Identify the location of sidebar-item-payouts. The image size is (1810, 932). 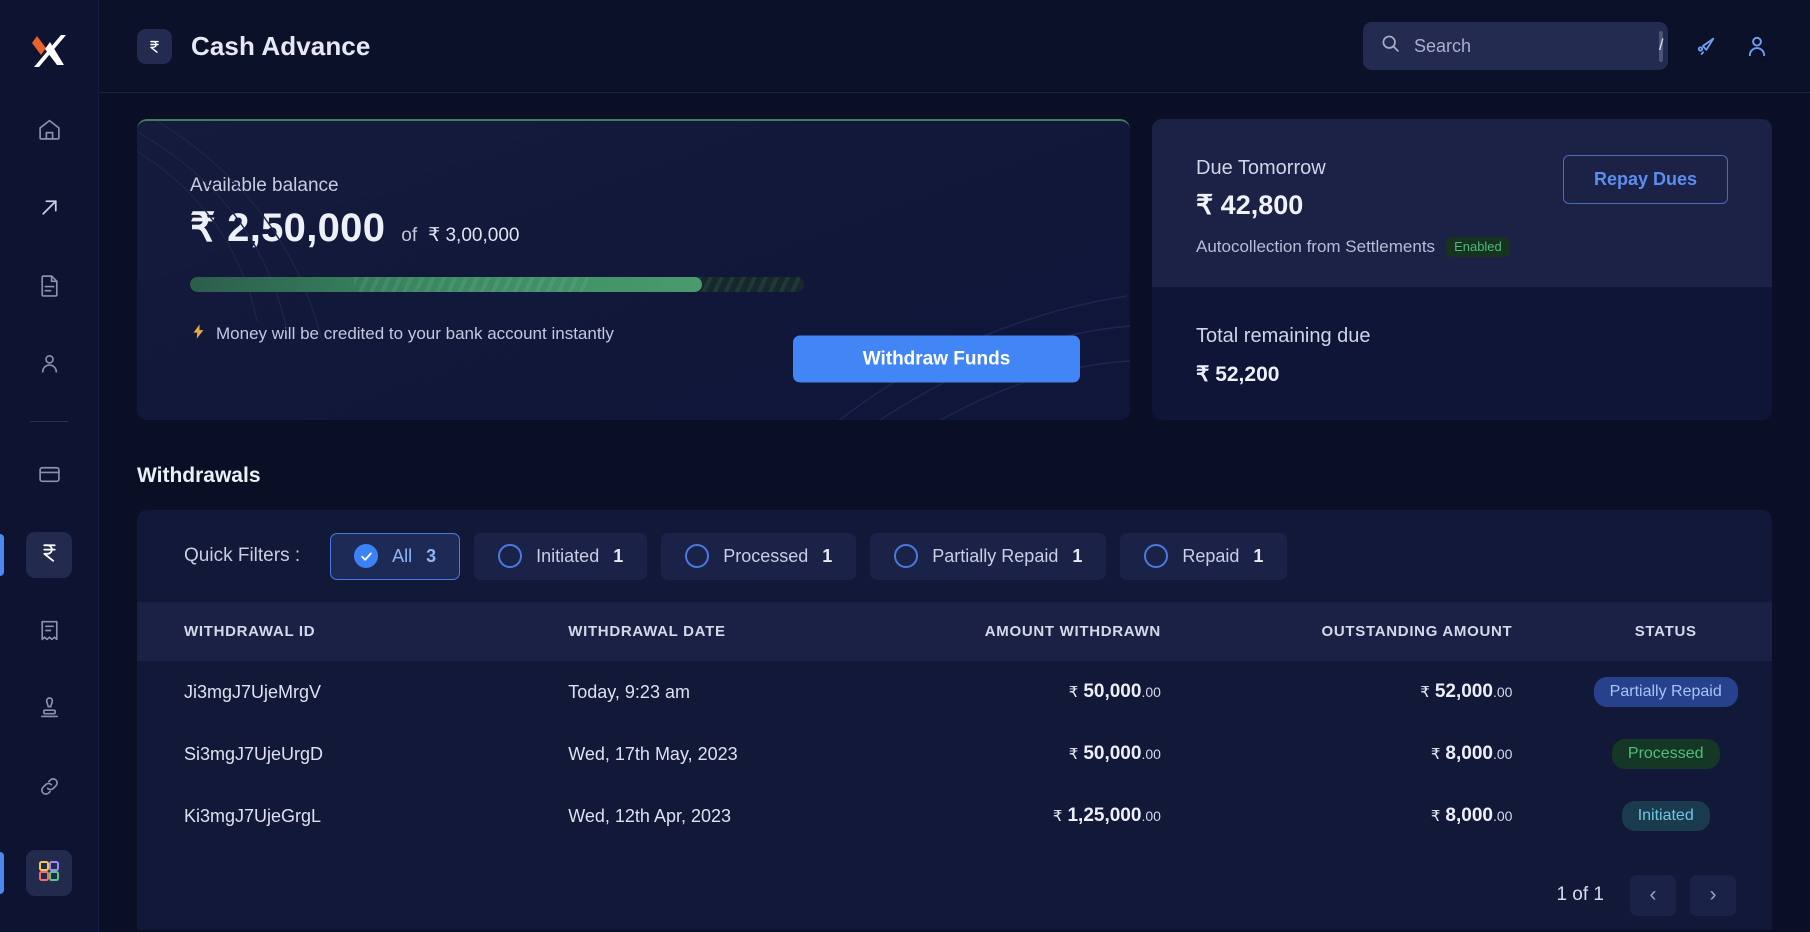
(49, 210).